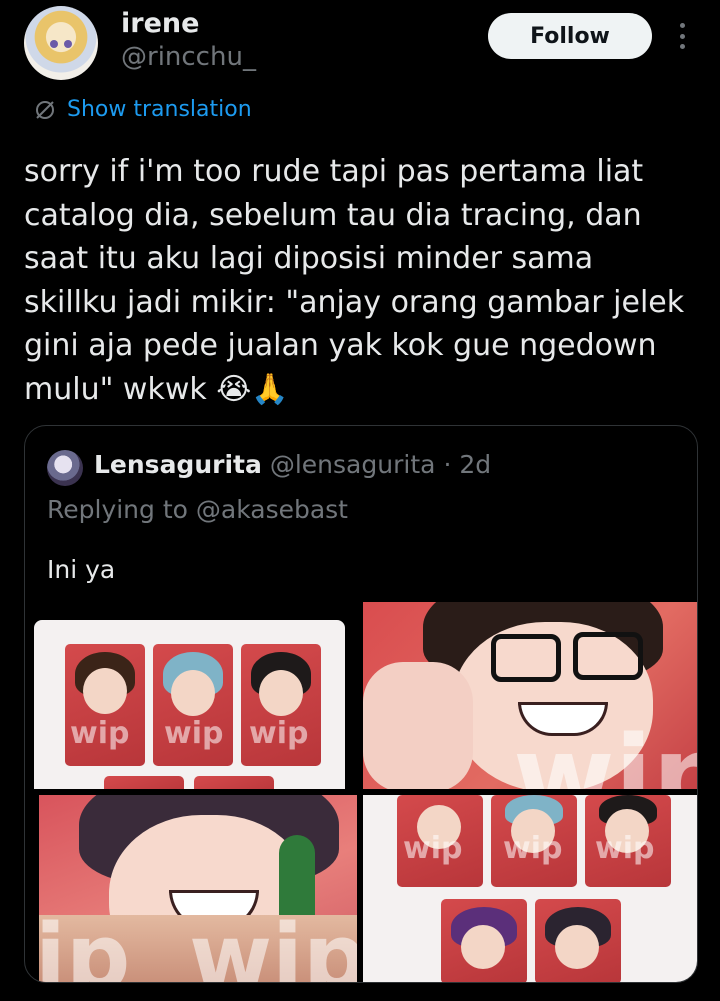 This screenshot has height=1001, width=720. I want to click on translate-icon, so click(45, 109).